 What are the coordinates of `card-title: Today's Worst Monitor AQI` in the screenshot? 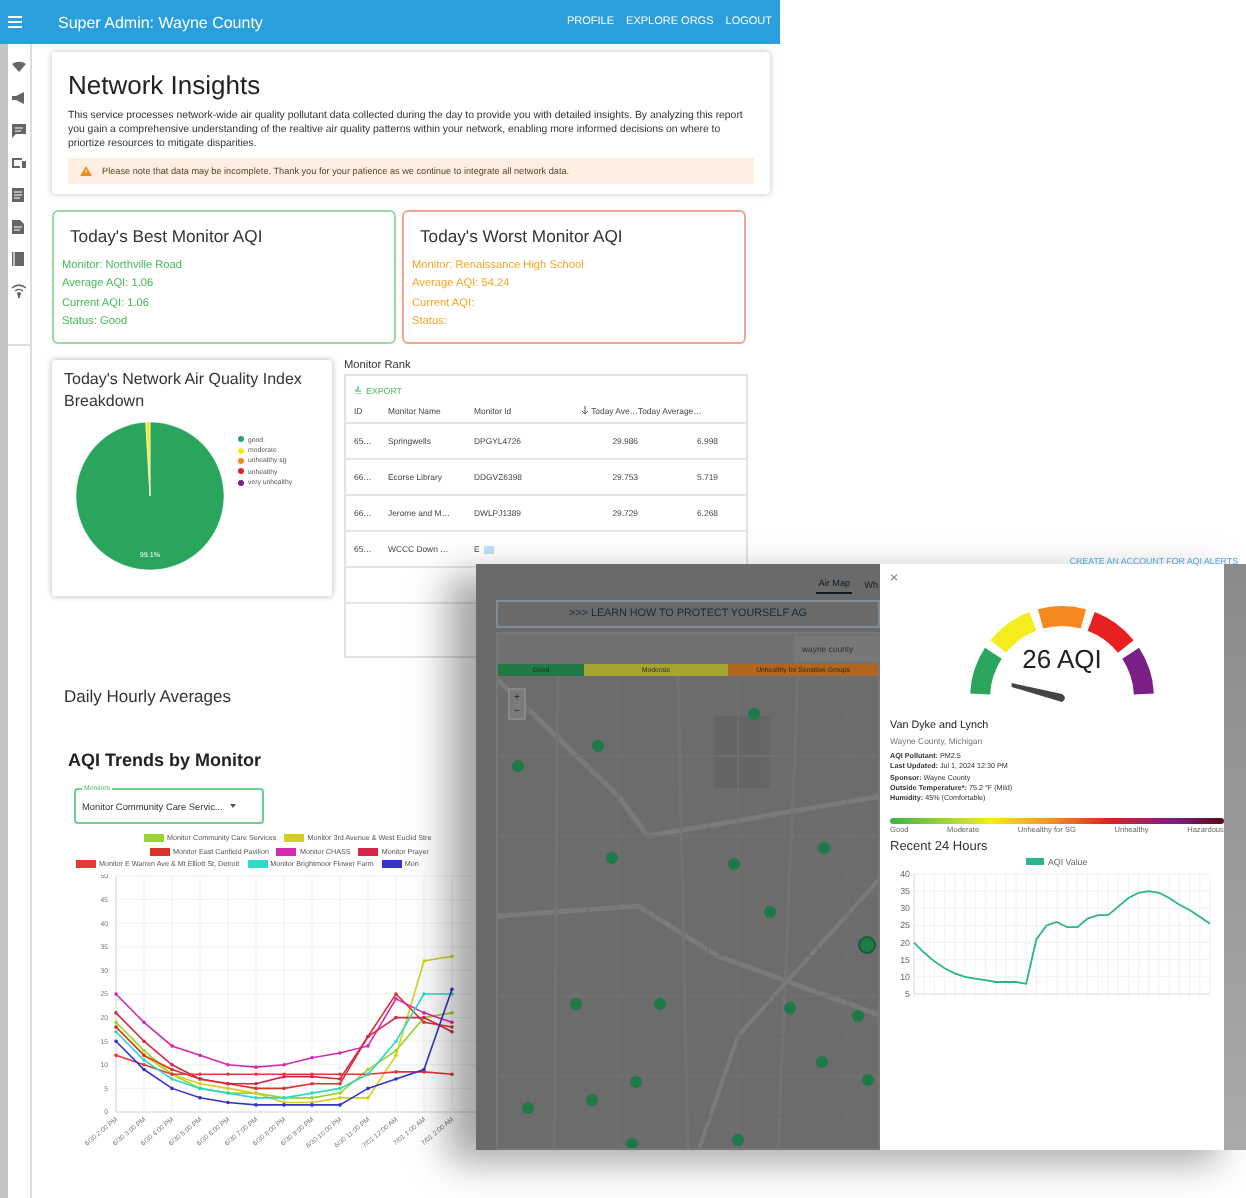 It's located at (522, 236).